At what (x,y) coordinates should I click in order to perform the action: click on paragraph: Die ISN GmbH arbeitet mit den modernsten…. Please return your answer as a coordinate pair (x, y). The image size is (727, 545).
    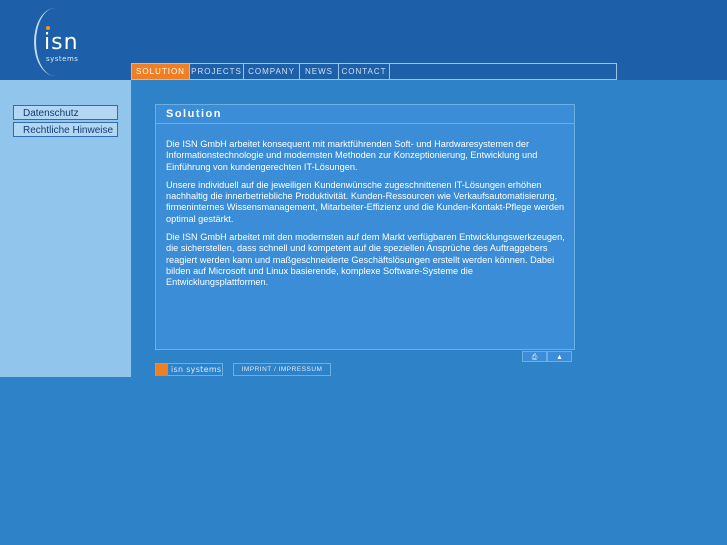
    Looking at the image, I should click on (365, 260).